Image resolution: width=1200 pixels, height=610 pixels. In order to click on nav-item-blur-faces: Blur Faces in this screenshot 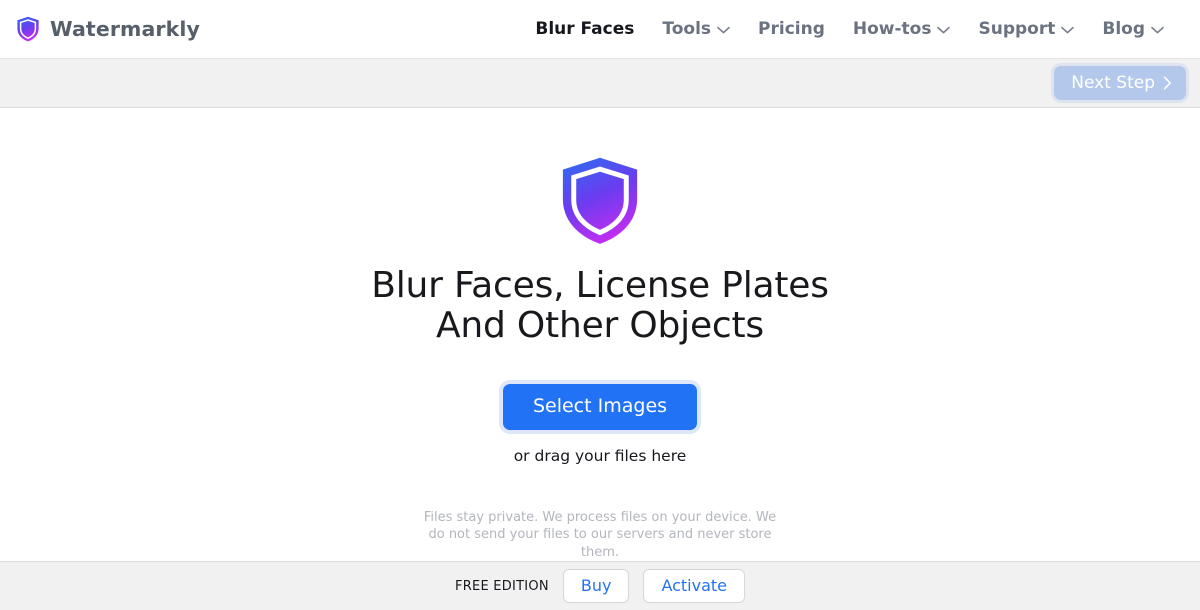, I will do `click(584, 29)`.